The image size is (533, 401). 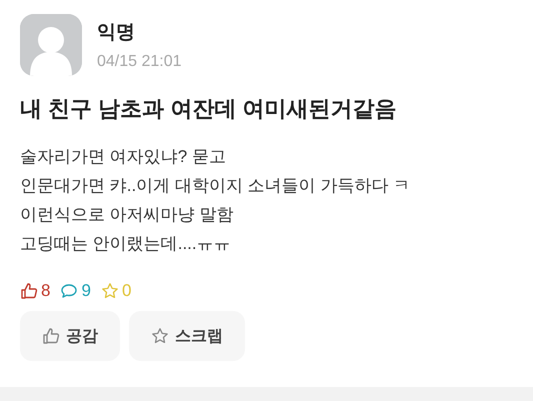 I want to click on post-time: 04/15 21:01, so click(x=139, y=62).